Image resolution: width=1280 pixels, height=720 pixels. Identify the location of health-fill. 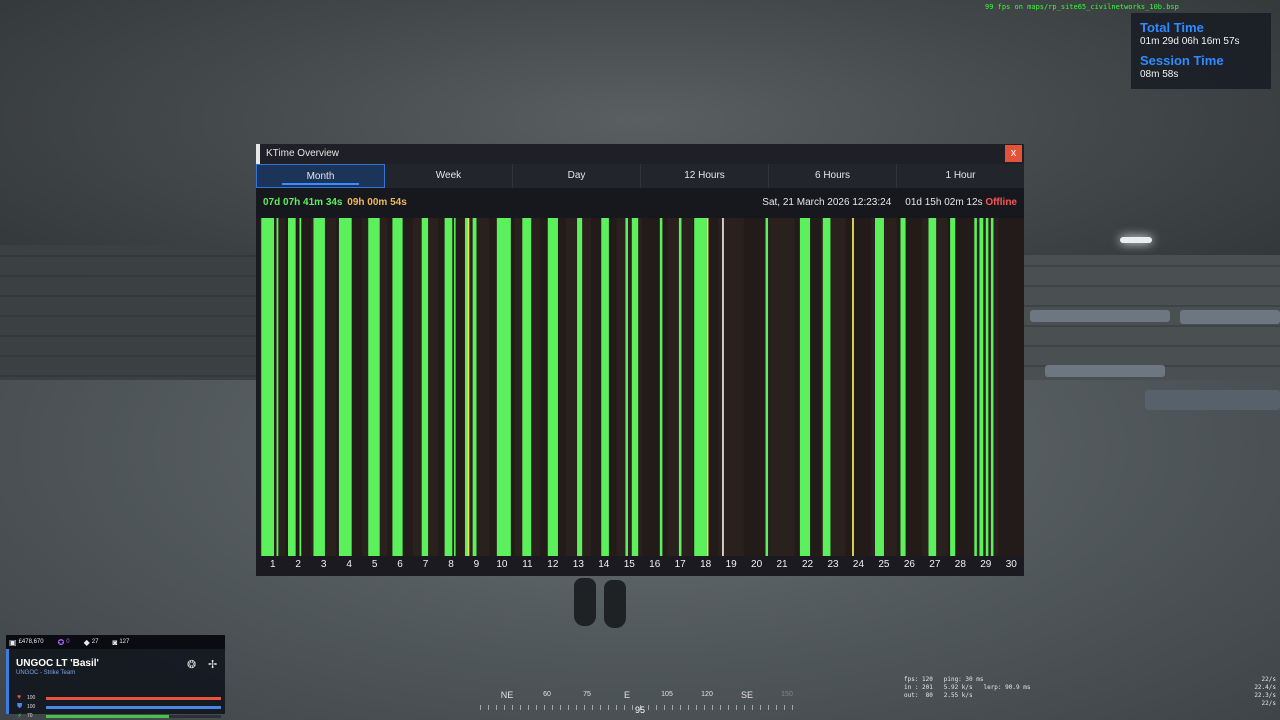
(133, 698).